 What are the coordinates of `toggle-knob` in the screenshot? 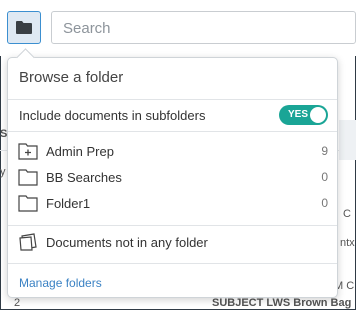 It's located at (318, 115).